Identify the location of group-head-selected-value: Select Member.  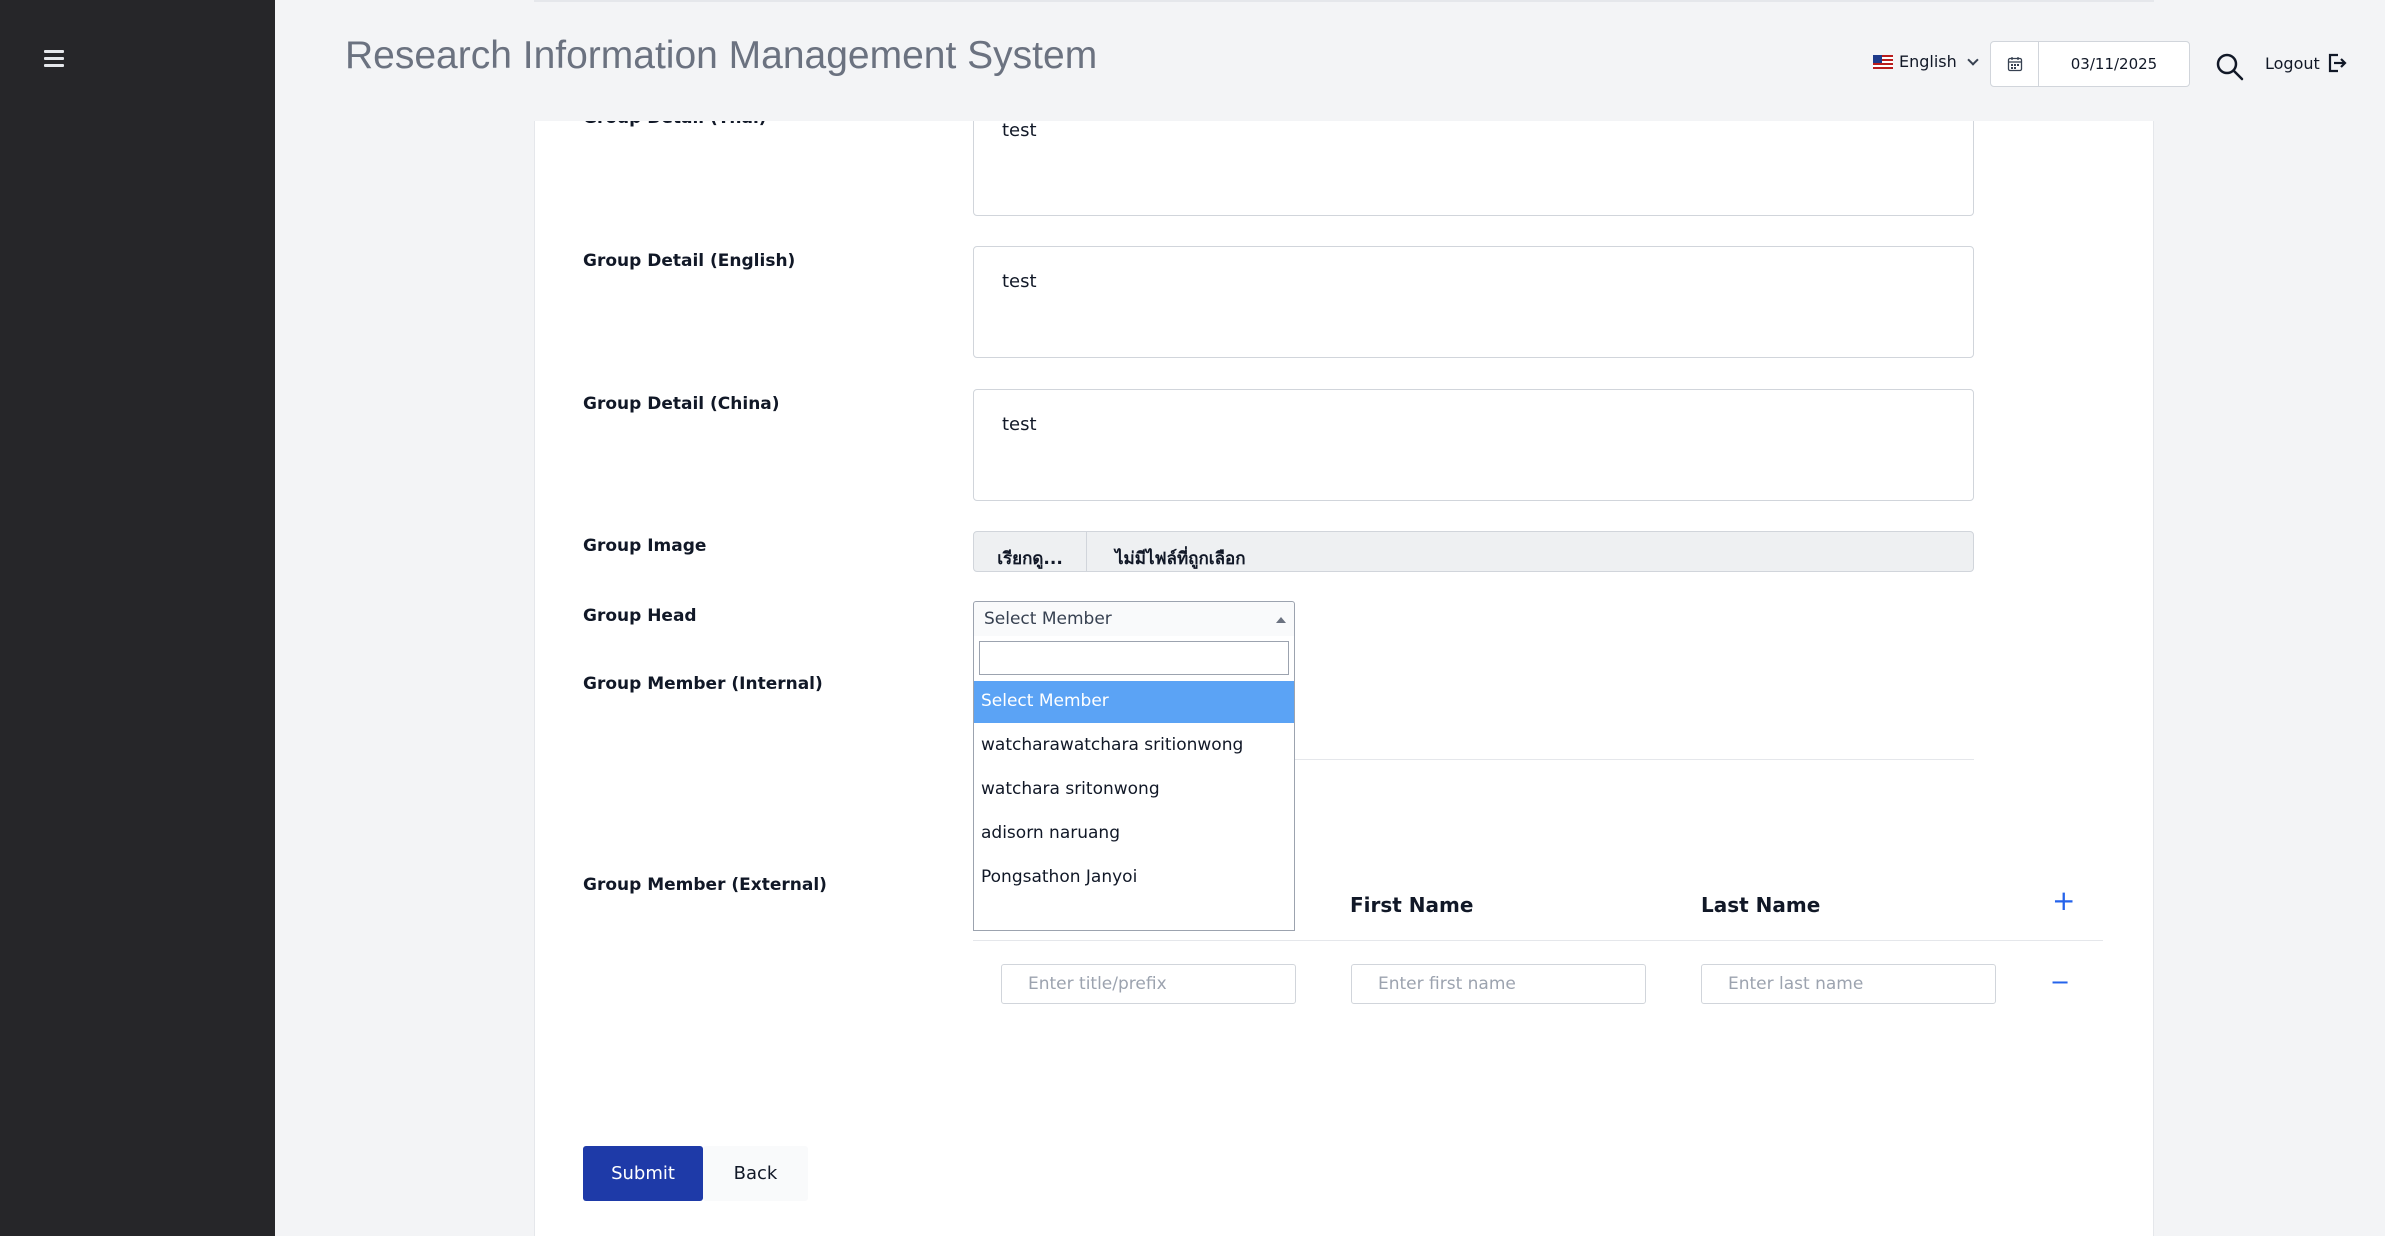
(1048, 619).